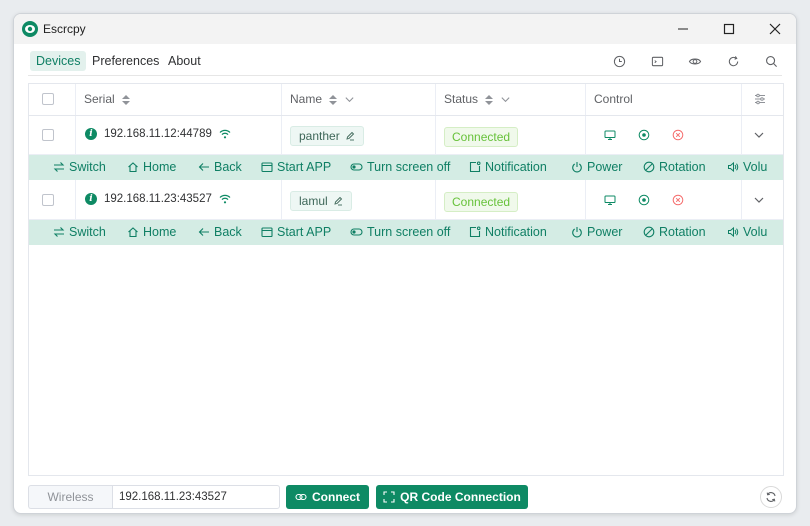  What do you see at coordinates (657, 61) in the screenshot?
I see `terminal-icon` at bounding box center [657, 61].